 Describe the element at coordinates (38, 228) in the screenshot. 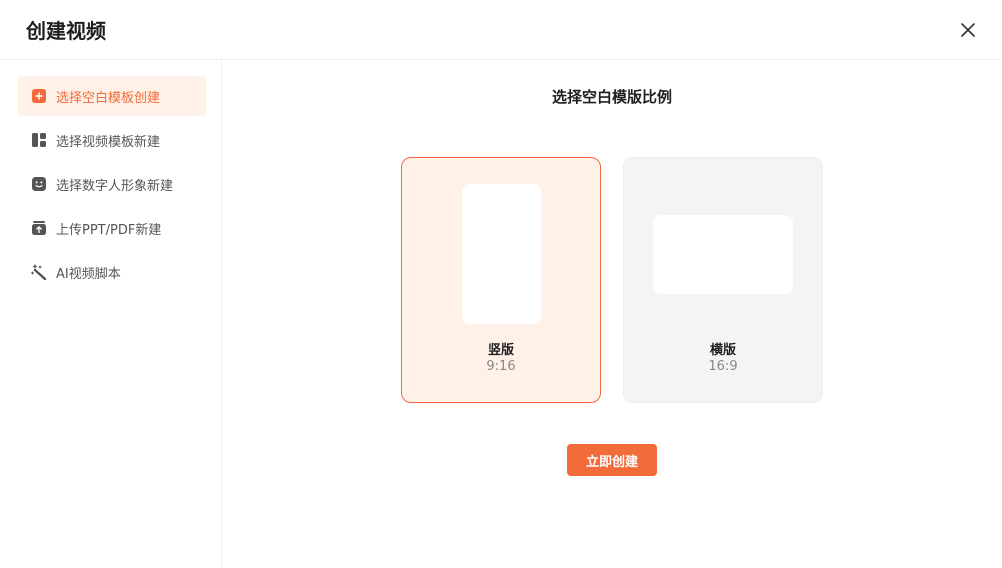

I see `upload-box-icon` at that location.